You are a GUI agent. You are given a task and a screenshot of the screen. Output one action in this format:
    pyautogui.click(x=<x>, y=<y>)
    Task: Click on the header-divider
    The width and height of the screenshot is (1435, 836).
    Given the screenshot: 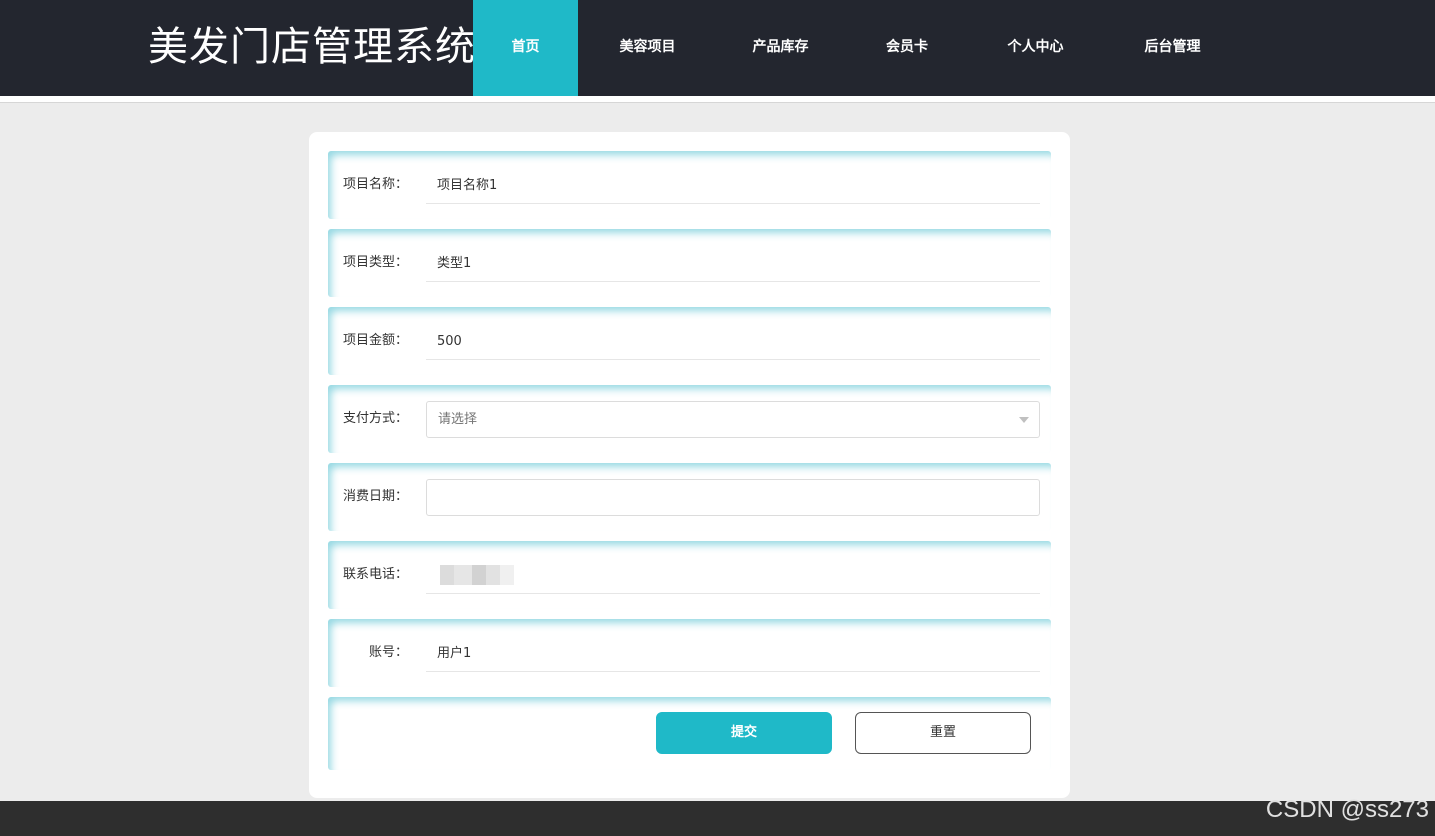 What is the action you would take?
    pyautogui.click(x=717, y=99)
    